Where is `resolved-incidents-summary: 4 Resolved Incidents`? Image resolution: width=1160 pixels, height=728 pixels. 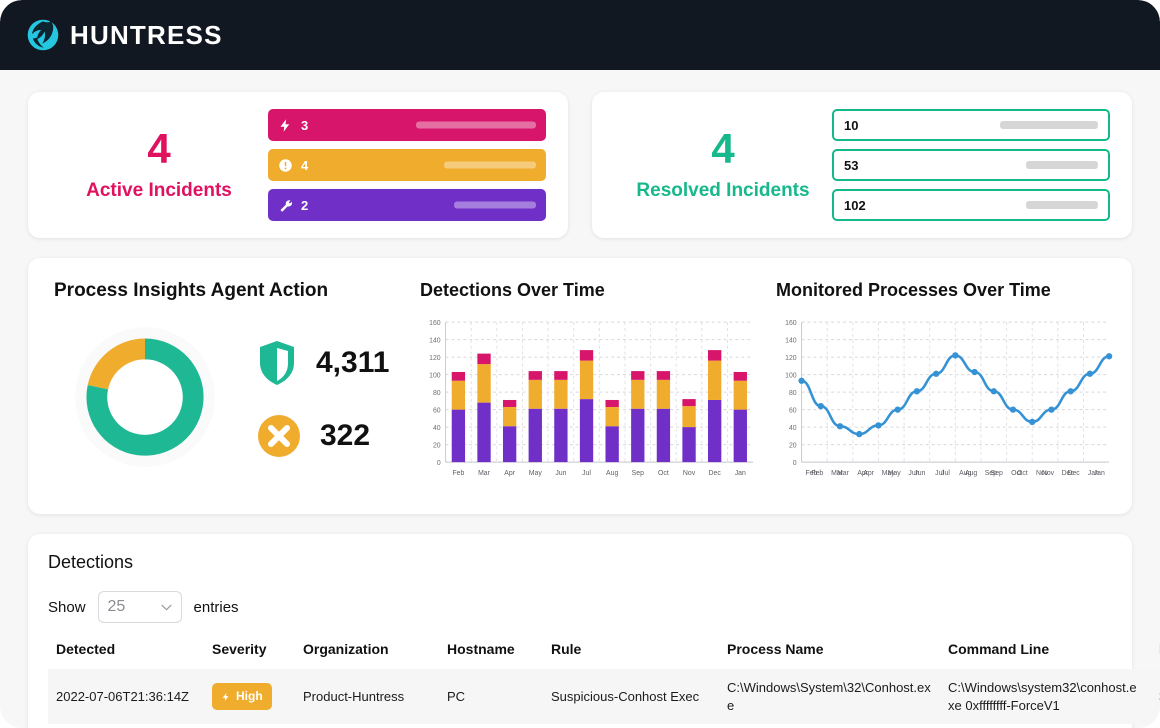
resolved-incidents-summary: 4 Resolved Incidents is located at coordinates (723, 165).